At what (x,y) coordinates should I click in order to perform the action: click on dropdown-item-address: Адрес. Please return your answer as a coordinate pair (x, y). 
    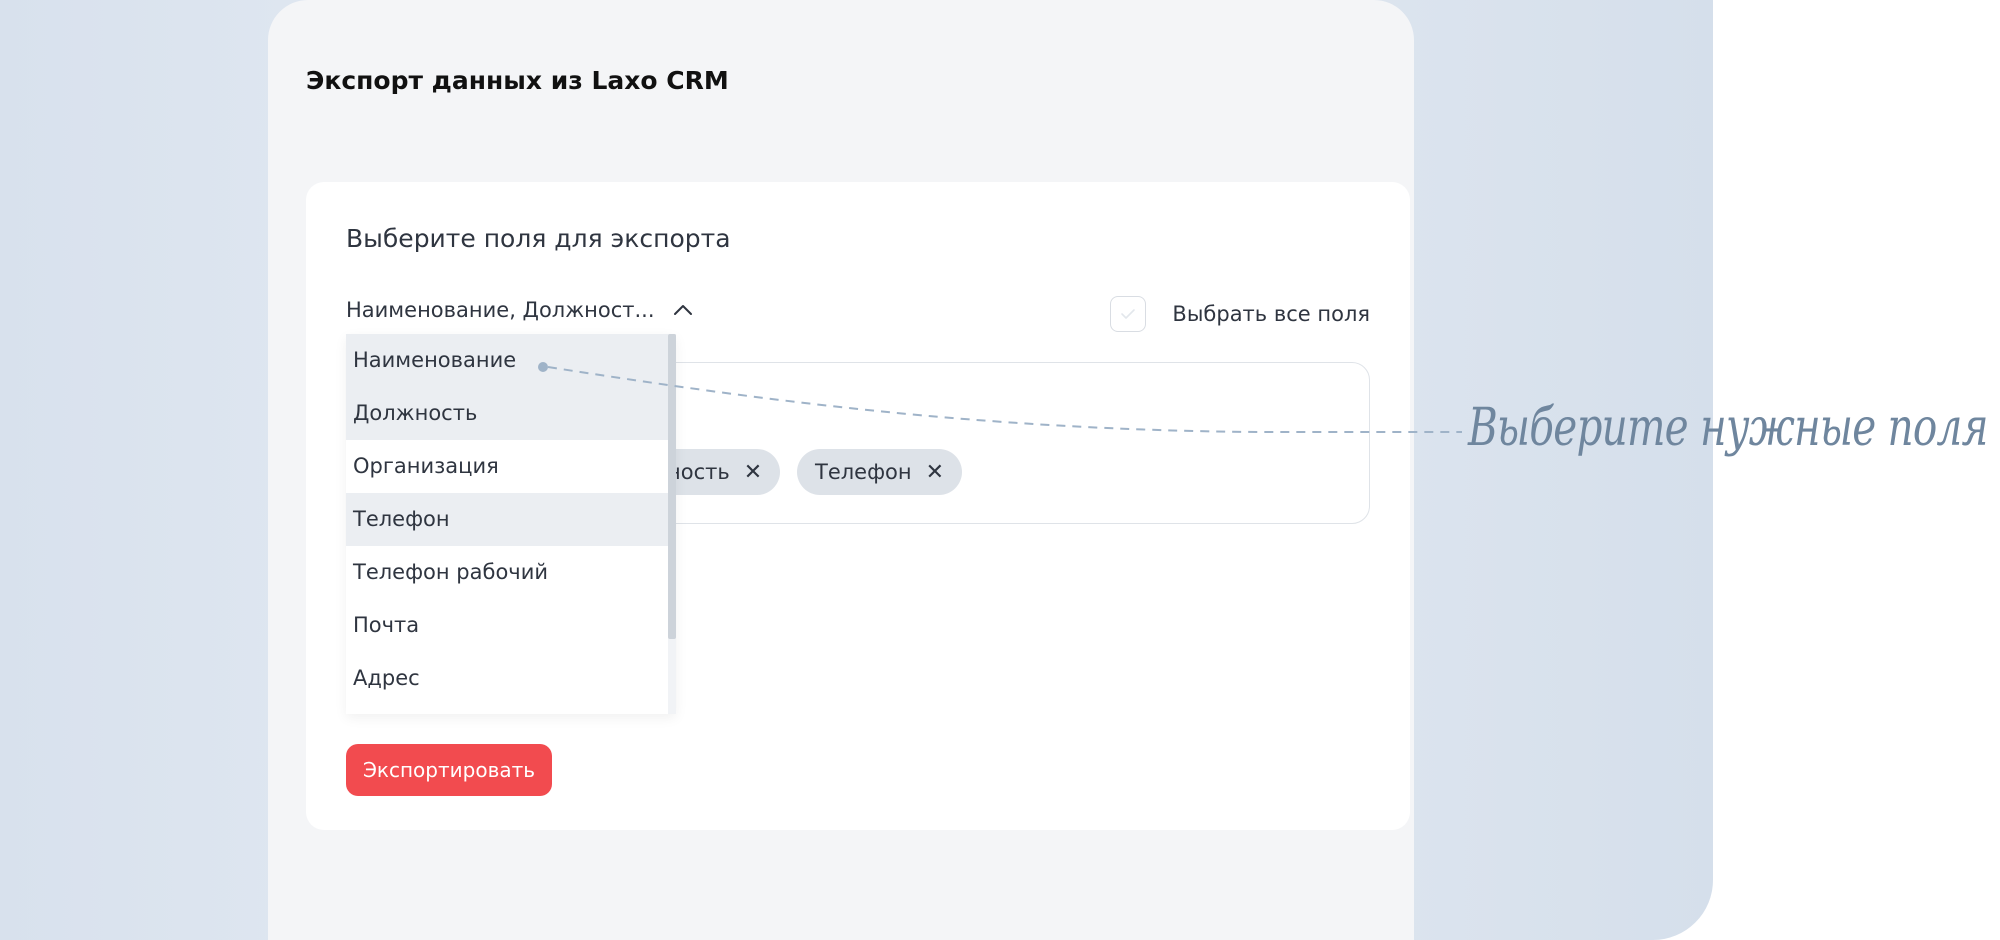
    Looking at the image, I should click on (507, 678).